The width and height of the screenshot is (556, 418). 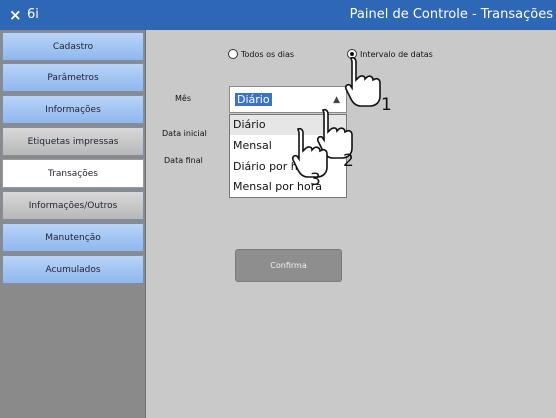 I want to click on sidebar-item-cadastro: Cadastro, so click(x=73, y=46).